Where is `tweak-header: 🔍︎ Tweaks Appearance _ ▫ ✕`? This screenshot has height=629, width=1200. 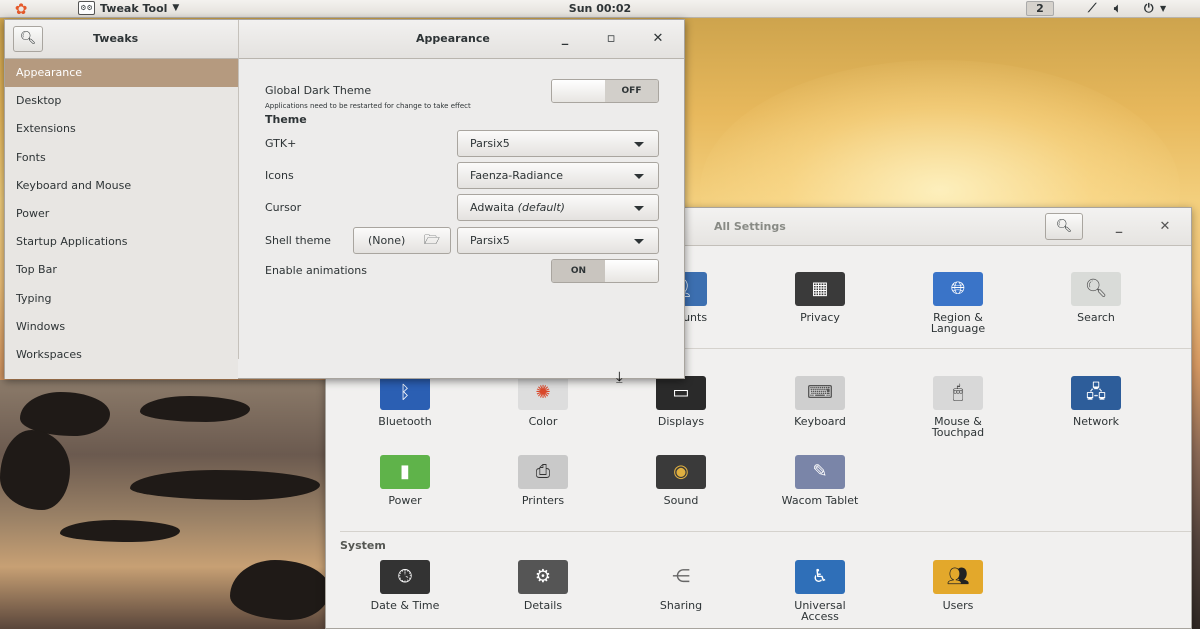 tweak-header: 🔍︎ Tweaks Appearance _ ▫ ✕ is located at coordinates (344, 39).